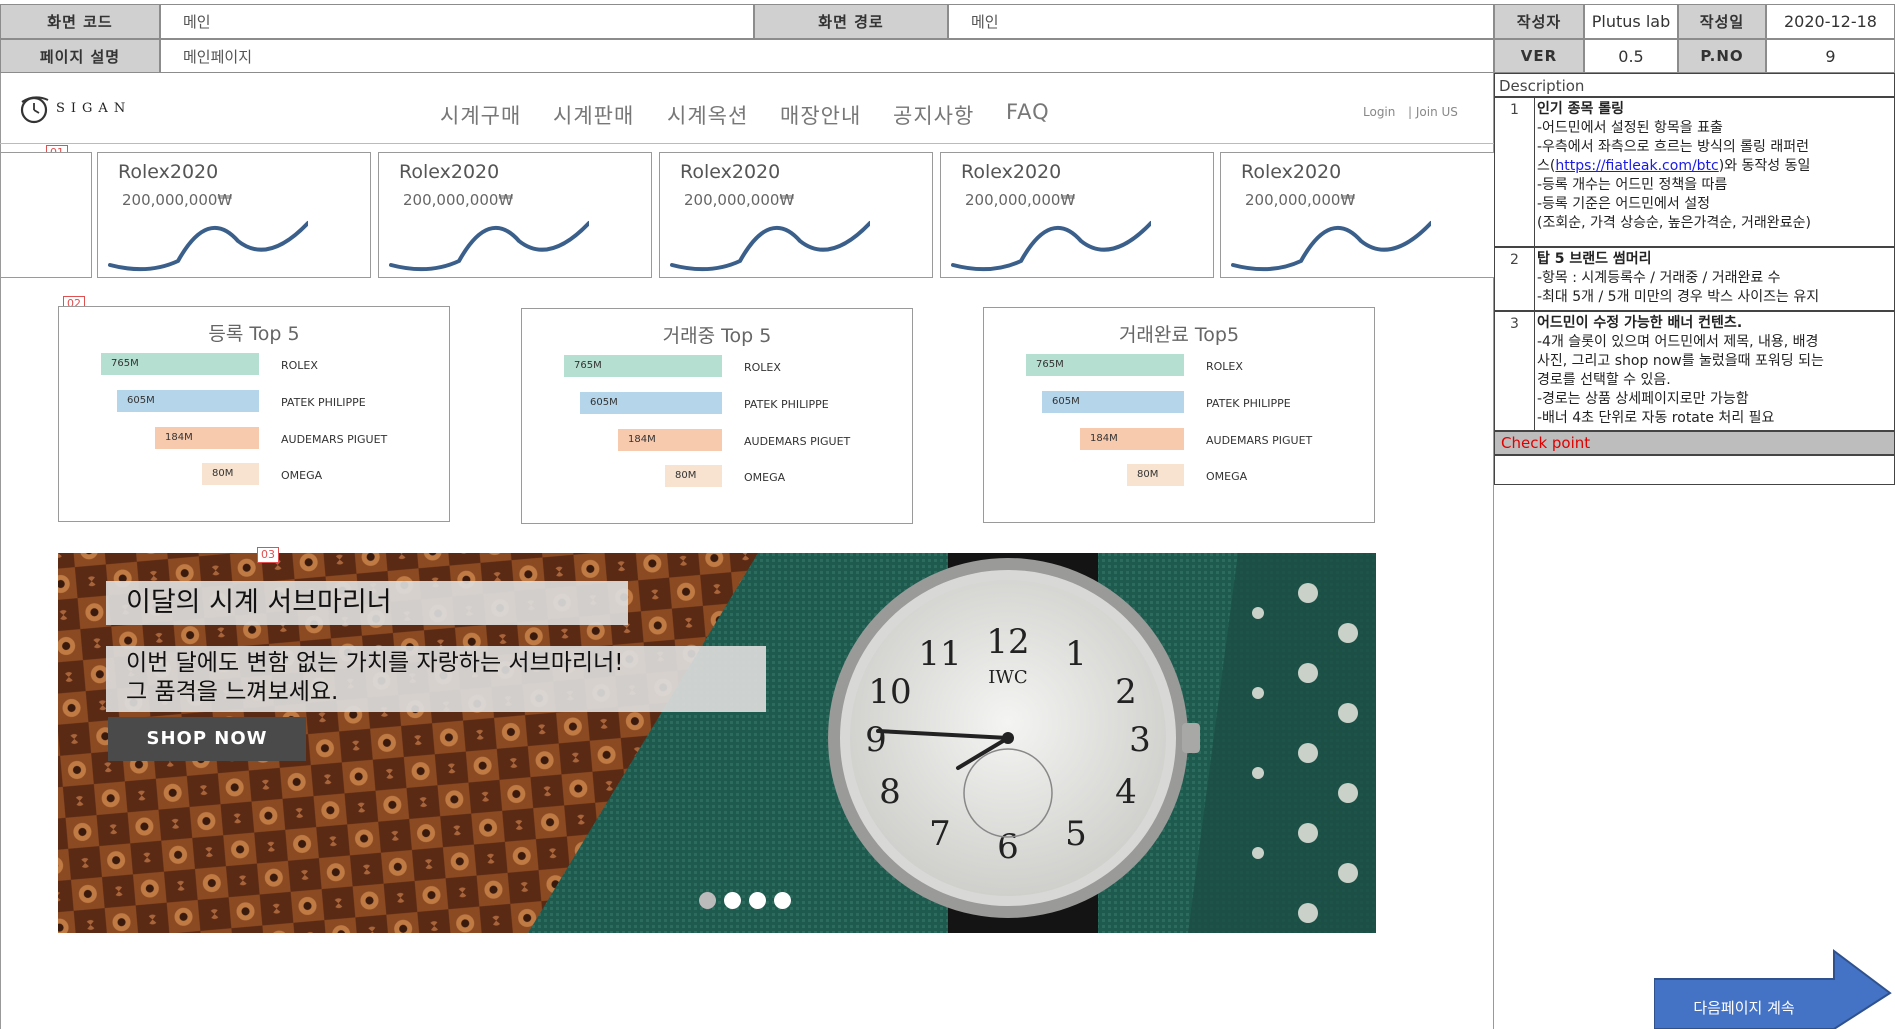 This screenshot has height=1029, width=1895. I want to click on top5-bar-patek: 605M, so click(651, 403).